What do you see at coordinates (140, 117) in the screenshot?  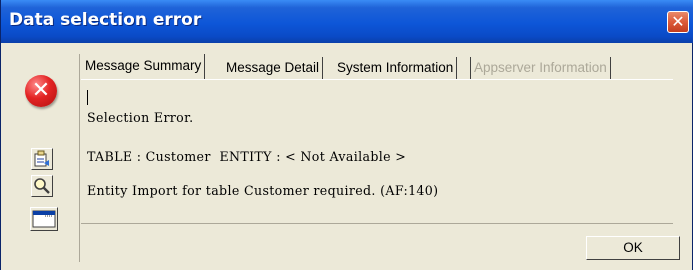 I see `message-line: Selection Error.` at bounding box center [140, 117].